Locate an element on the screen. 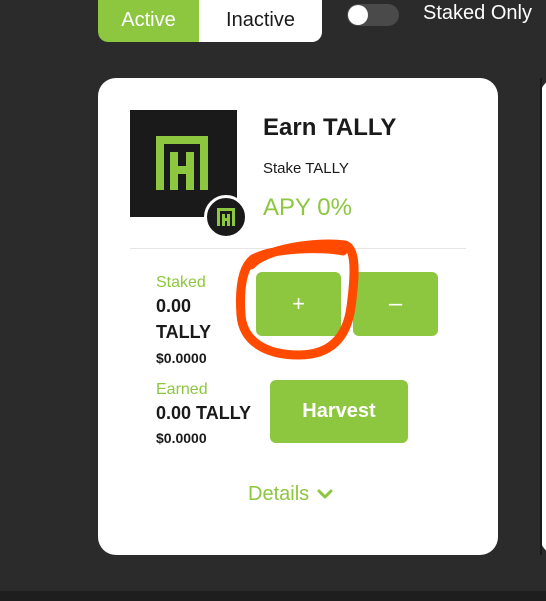 The image size is (546, 601). staked-usd: $0.0000 is located at coordinates (181, 358).